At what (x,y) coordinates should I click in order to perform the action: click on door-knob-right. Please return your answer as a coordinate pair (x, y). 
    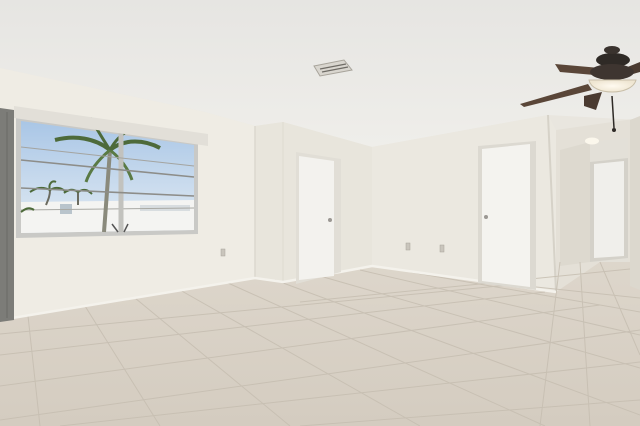
    Looking at the image, I should click on (486, 217).